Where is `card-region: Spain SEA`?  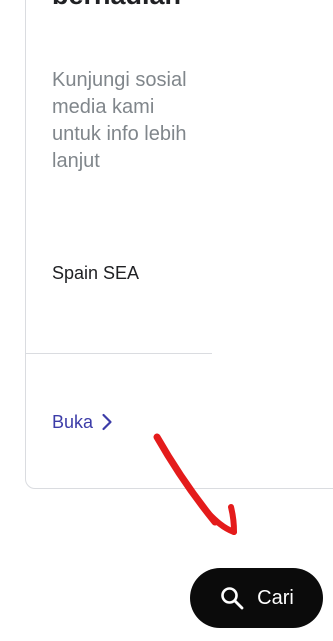
card-region: Spain SEA is located at coordinates (96, 273).